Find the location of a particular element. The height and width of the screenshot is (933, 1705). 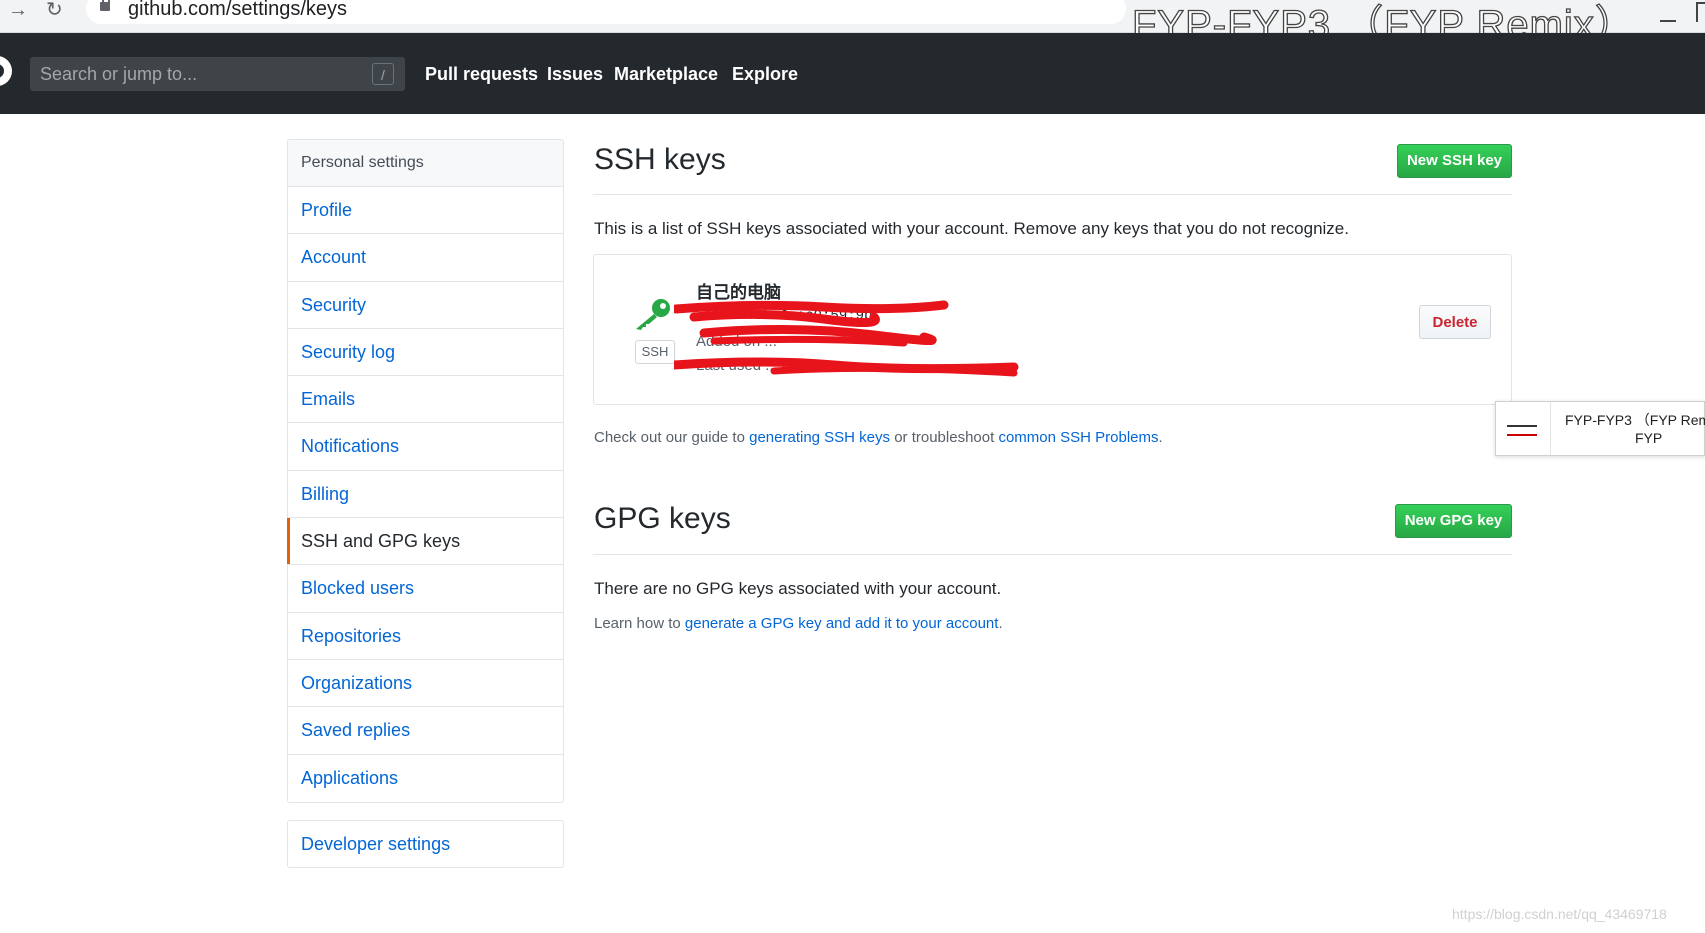

media-notification-toast: FYP-FYP3 （FYP Rem FYP is located at coordinates (1600, 428).